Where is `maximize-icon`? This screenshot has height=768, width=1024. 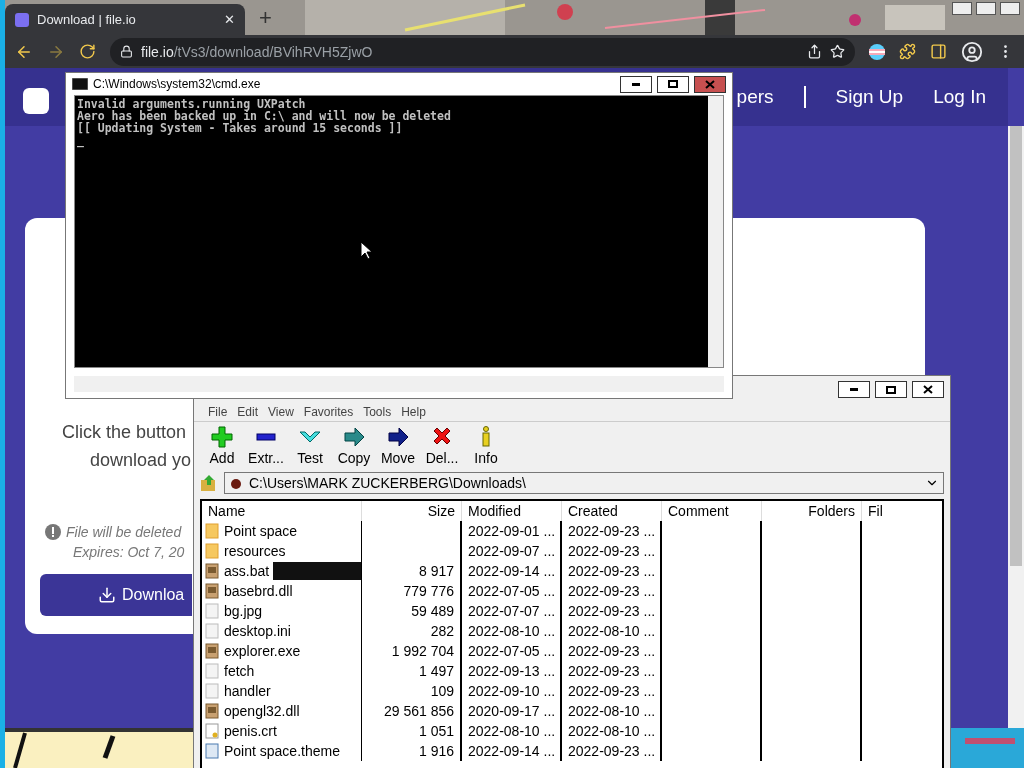 maximize-icon is located at coordinates (891, 389).